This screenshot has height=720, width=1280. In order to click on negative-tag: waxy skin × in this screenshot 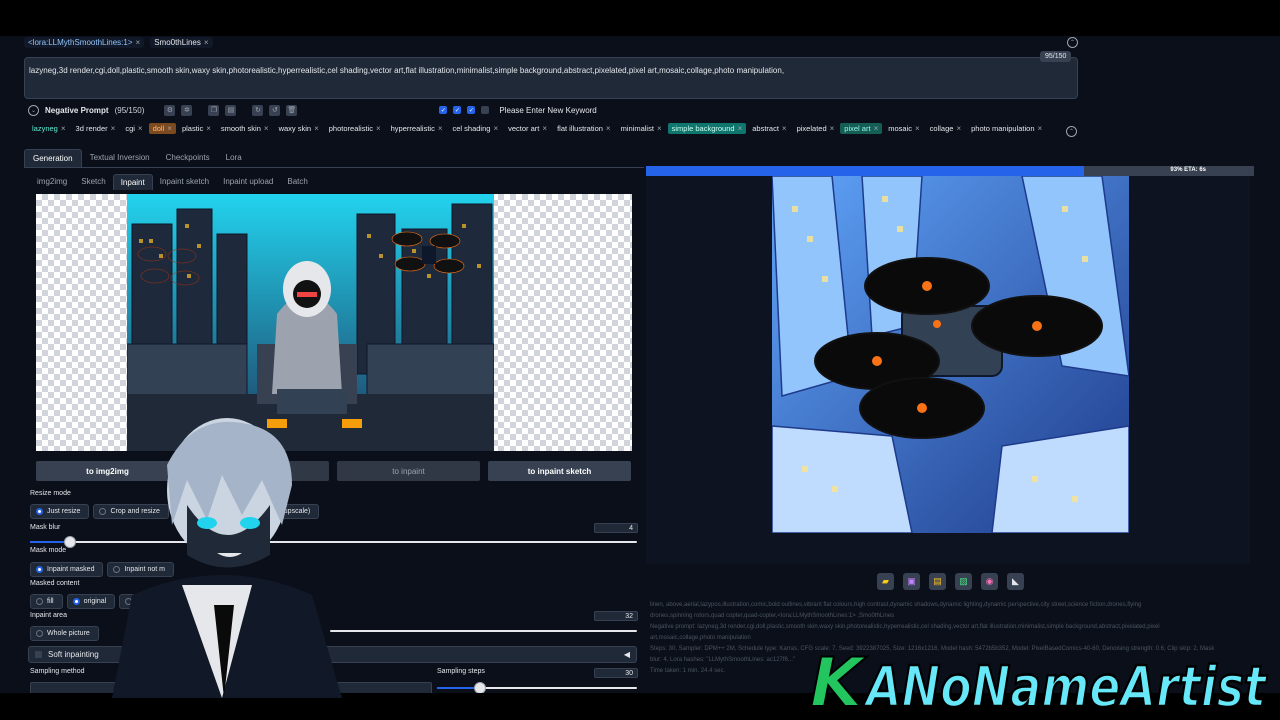, I will do `click(299, 128)`.